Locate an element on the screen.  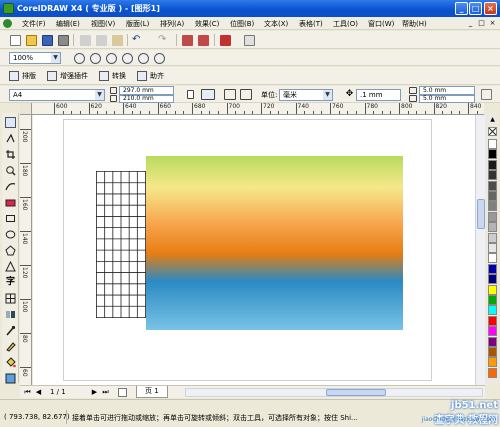
close-button: × is located at coordinates (490, 8).